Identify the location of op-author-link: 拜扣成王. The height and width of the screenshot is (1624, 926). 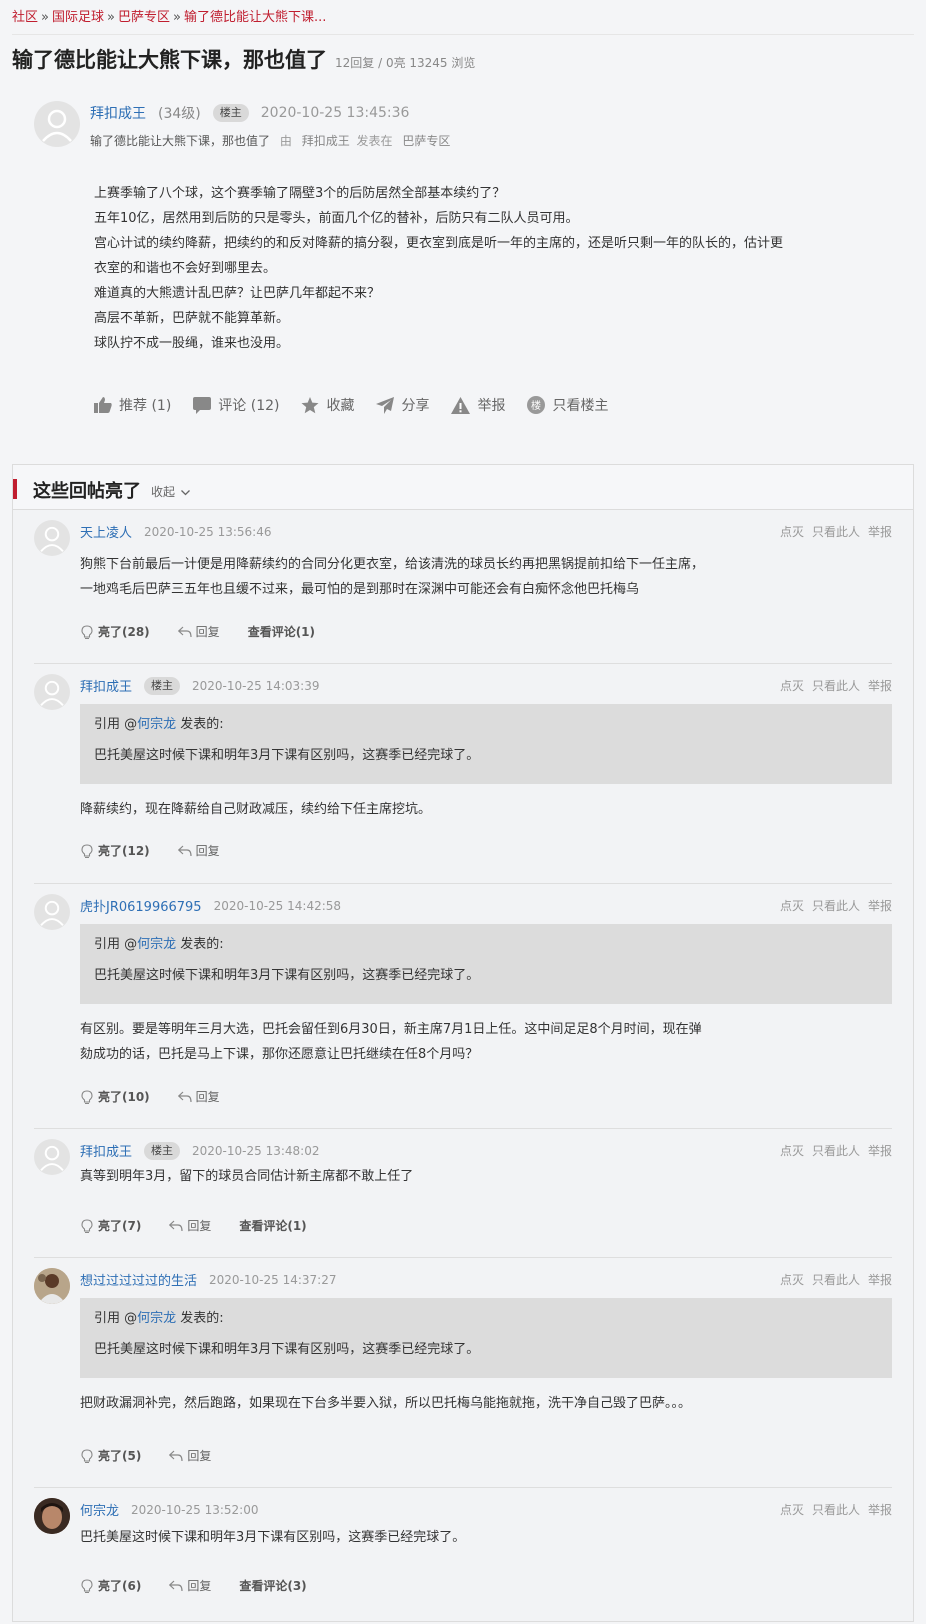
(326, 141).